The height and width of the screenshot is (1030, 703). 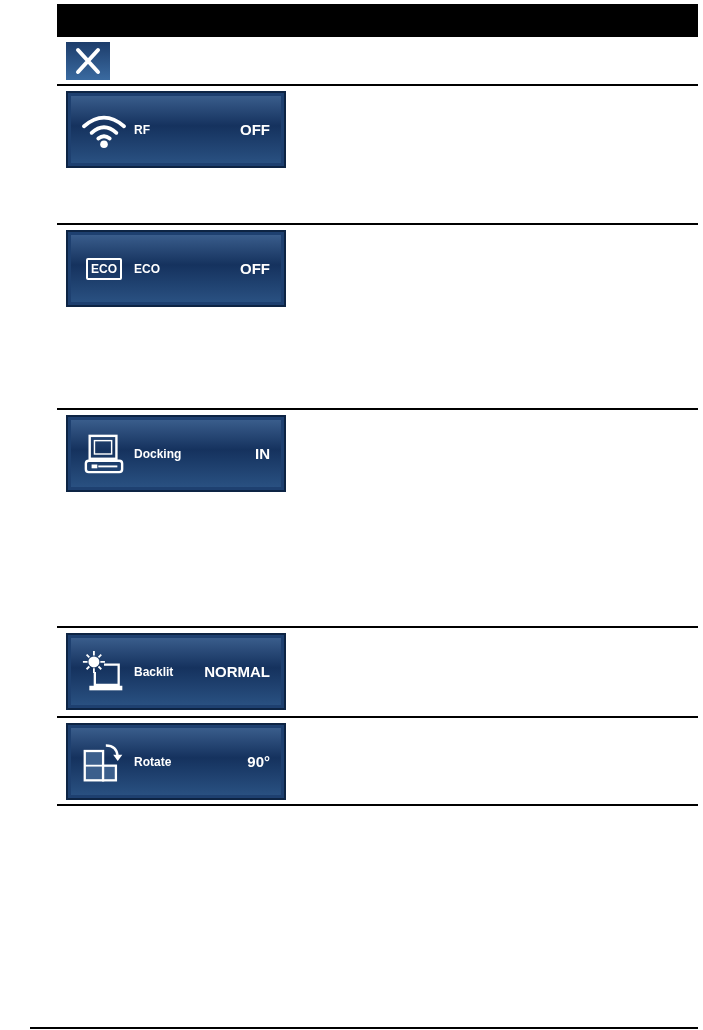 I want to click on status-value: NORMAL, so click(x=237, y=671).